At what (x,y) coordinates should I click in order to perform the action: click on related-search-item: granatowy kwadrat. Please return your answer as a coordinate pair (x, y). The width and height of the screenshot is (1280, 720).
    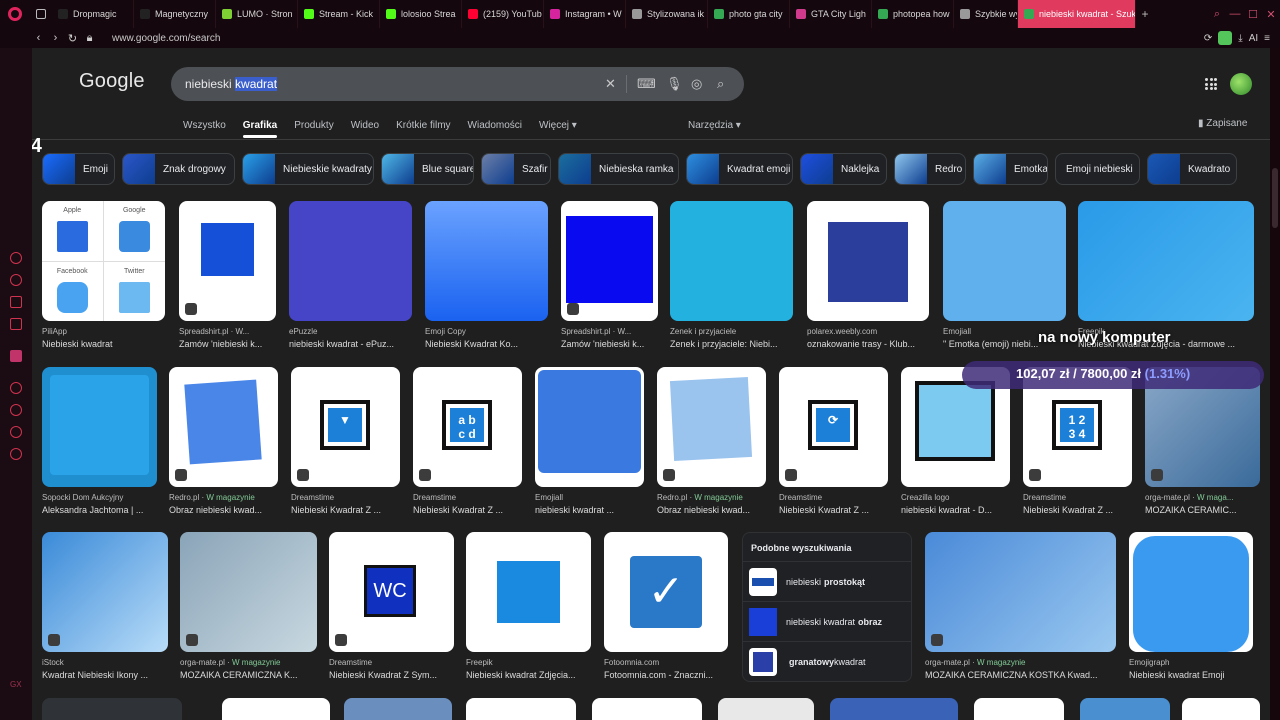
    Looking at the image, I should click on (827, 661).